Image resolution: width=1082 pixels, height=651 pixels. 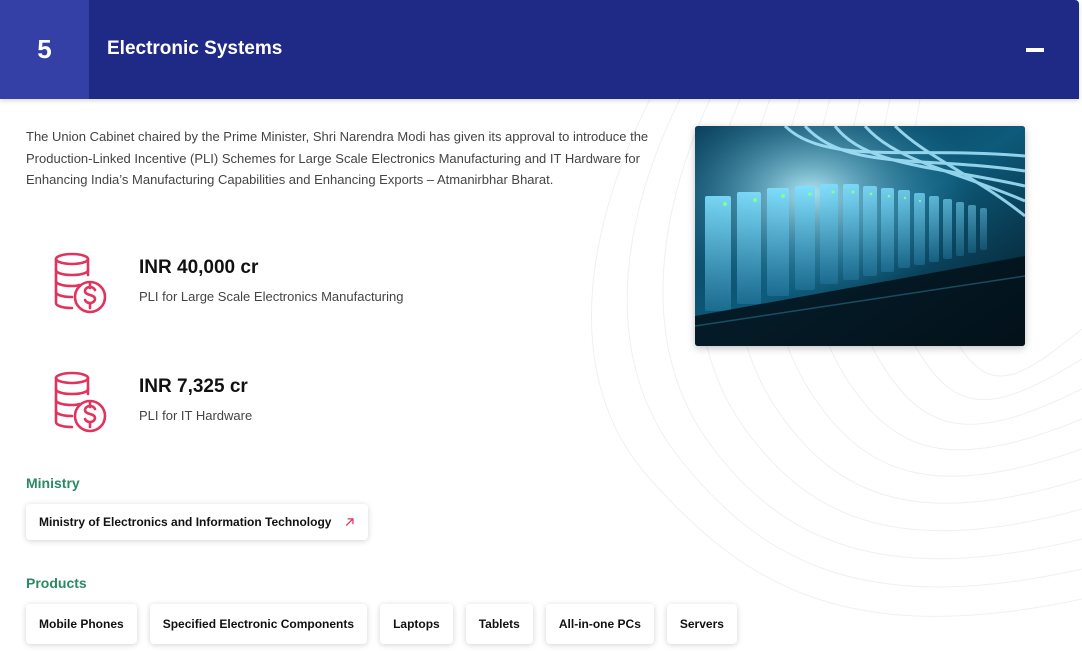 What do you see at coordinates (499, 624) in the screenshot?
I see `product-chip: Tablets` at bounding box center [499, 624].